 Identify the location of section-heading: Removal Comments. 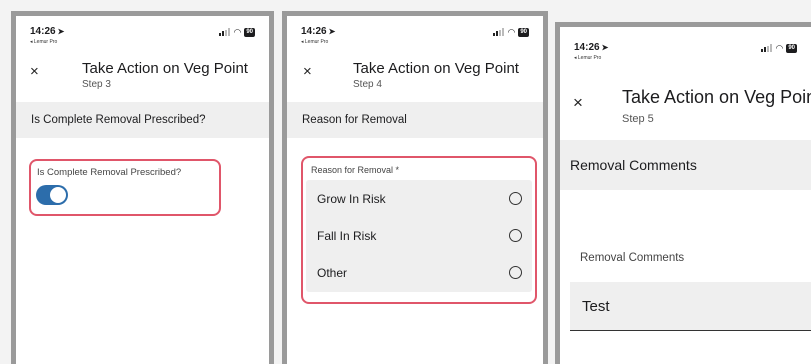
(685, 165).